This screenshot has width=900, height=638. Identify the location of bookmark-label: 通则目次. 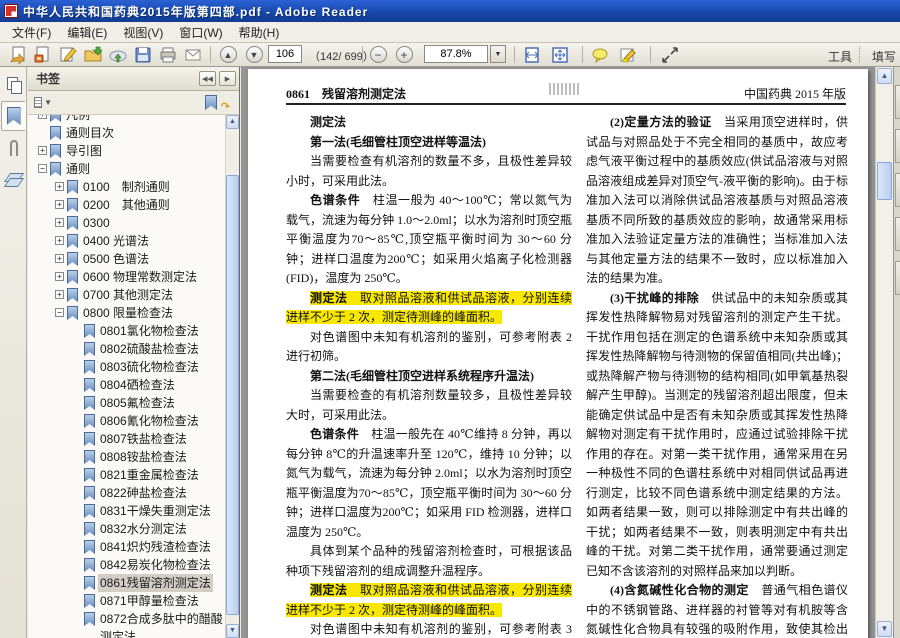
(90, 133).